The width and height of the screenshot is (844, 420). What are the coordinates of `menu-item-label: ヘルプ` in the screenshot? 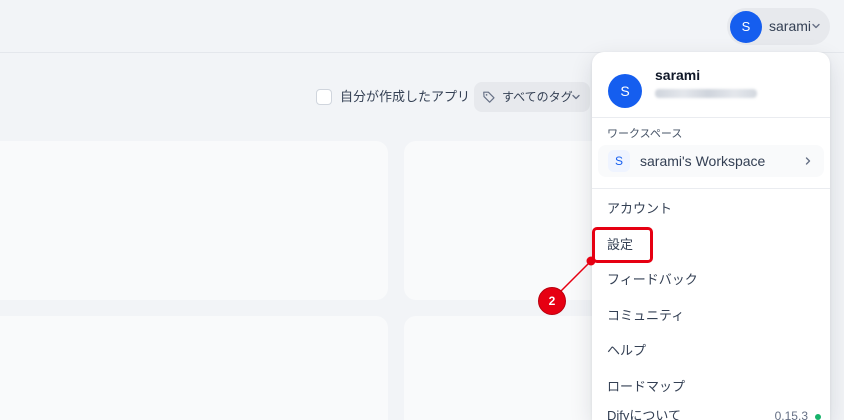 It's located at (627, 350).